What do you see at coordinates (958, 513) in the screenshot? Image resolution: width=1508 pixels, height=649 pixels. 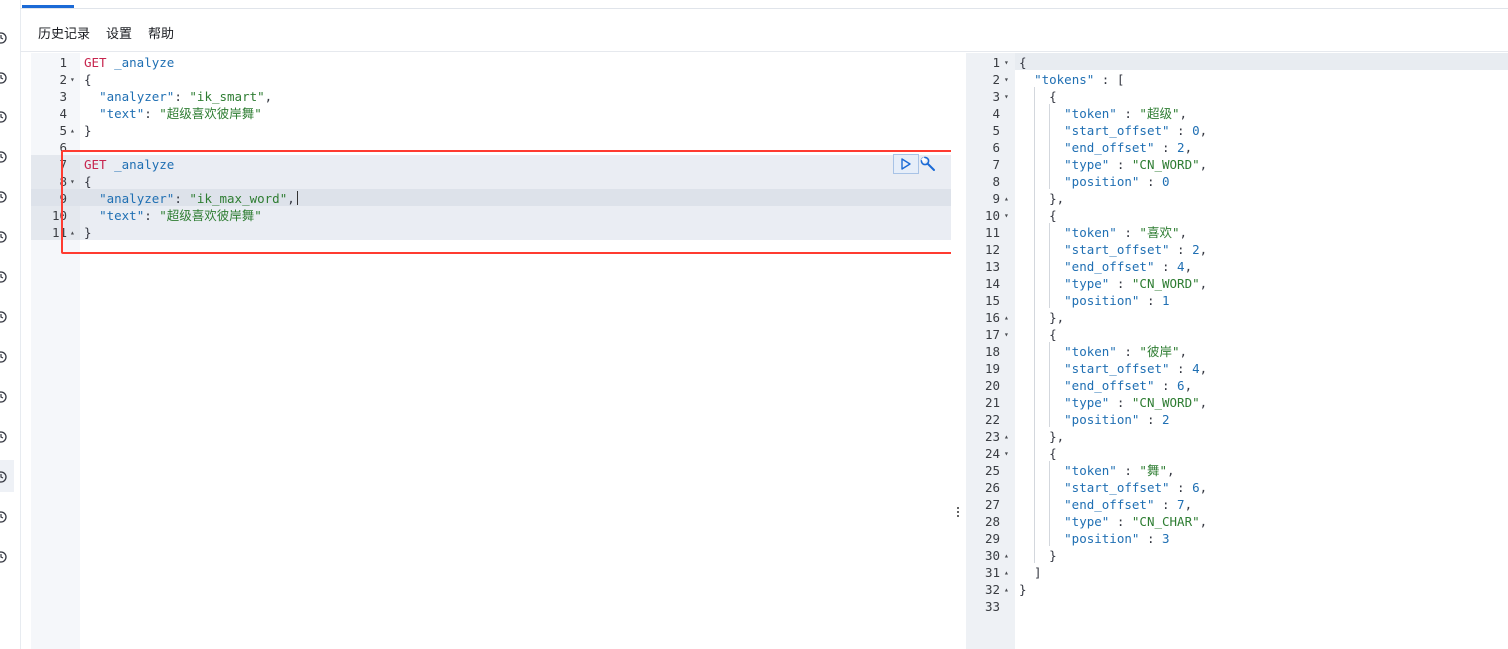 I see `resize-handle-icon` at bounding box center [958, 513].